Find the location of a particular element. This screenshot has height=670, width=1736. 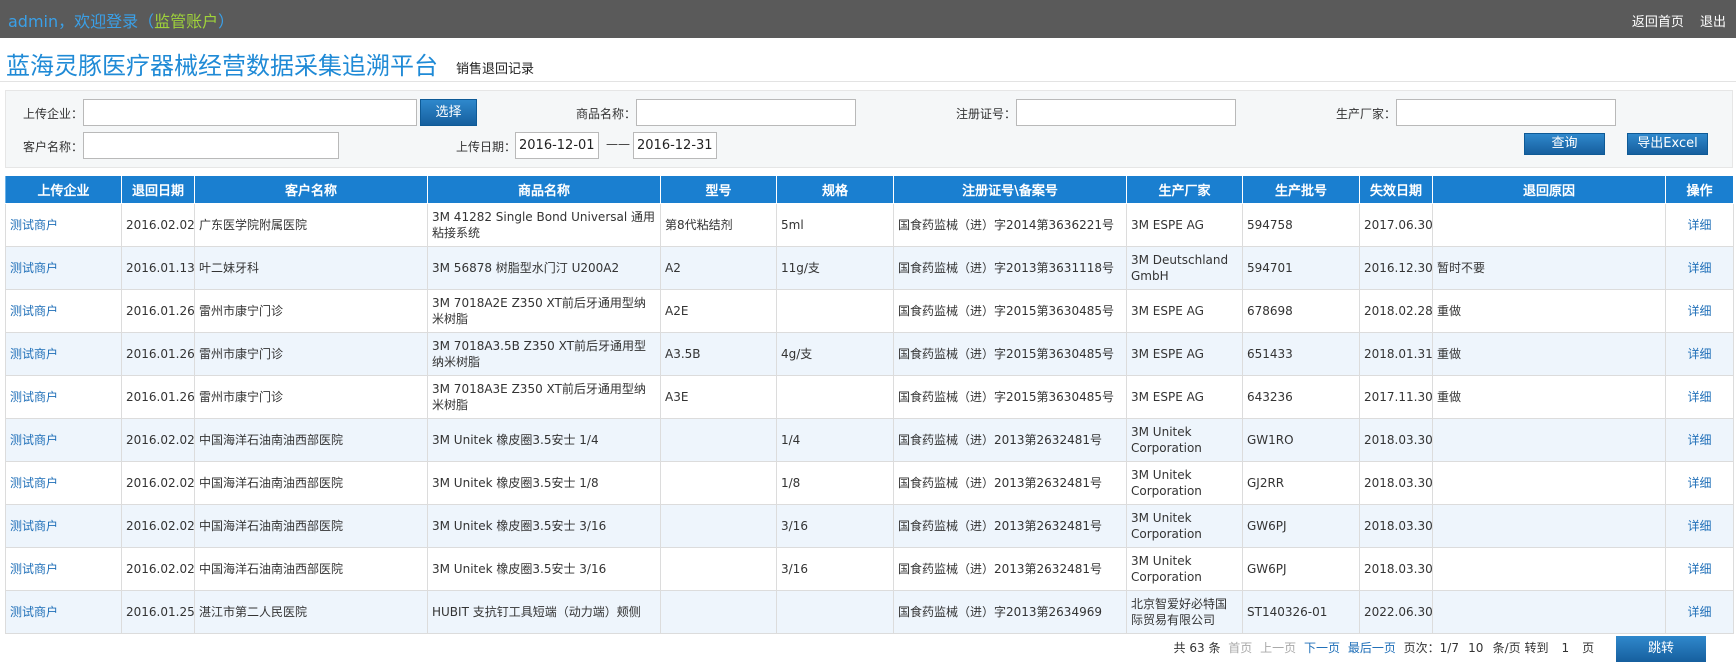

account-role: 监管账户 is located at coordinates (186, 21).